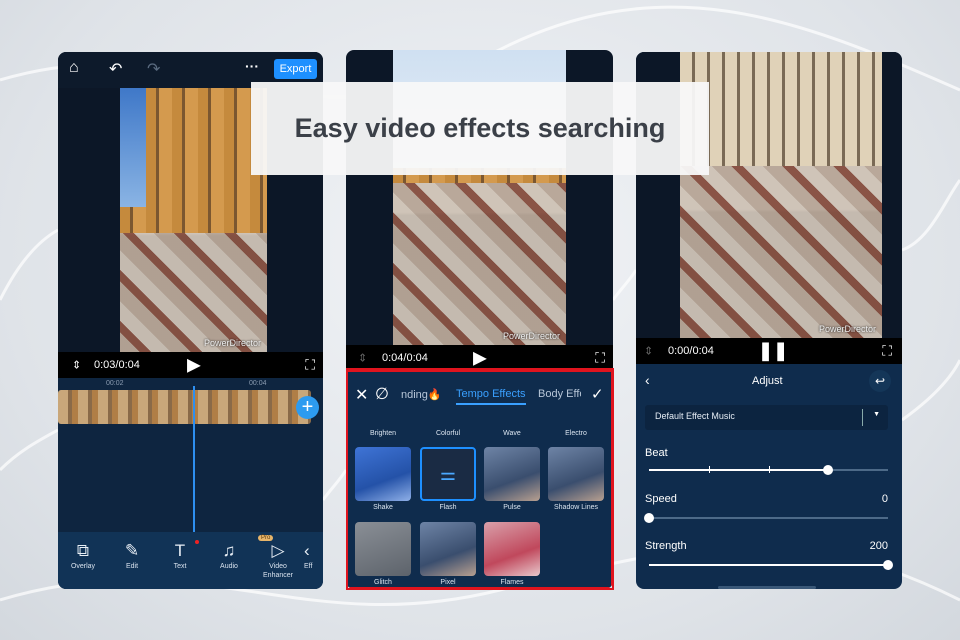  I want to click on dropdown-arrow-icon: ▼, so click(876, 414).